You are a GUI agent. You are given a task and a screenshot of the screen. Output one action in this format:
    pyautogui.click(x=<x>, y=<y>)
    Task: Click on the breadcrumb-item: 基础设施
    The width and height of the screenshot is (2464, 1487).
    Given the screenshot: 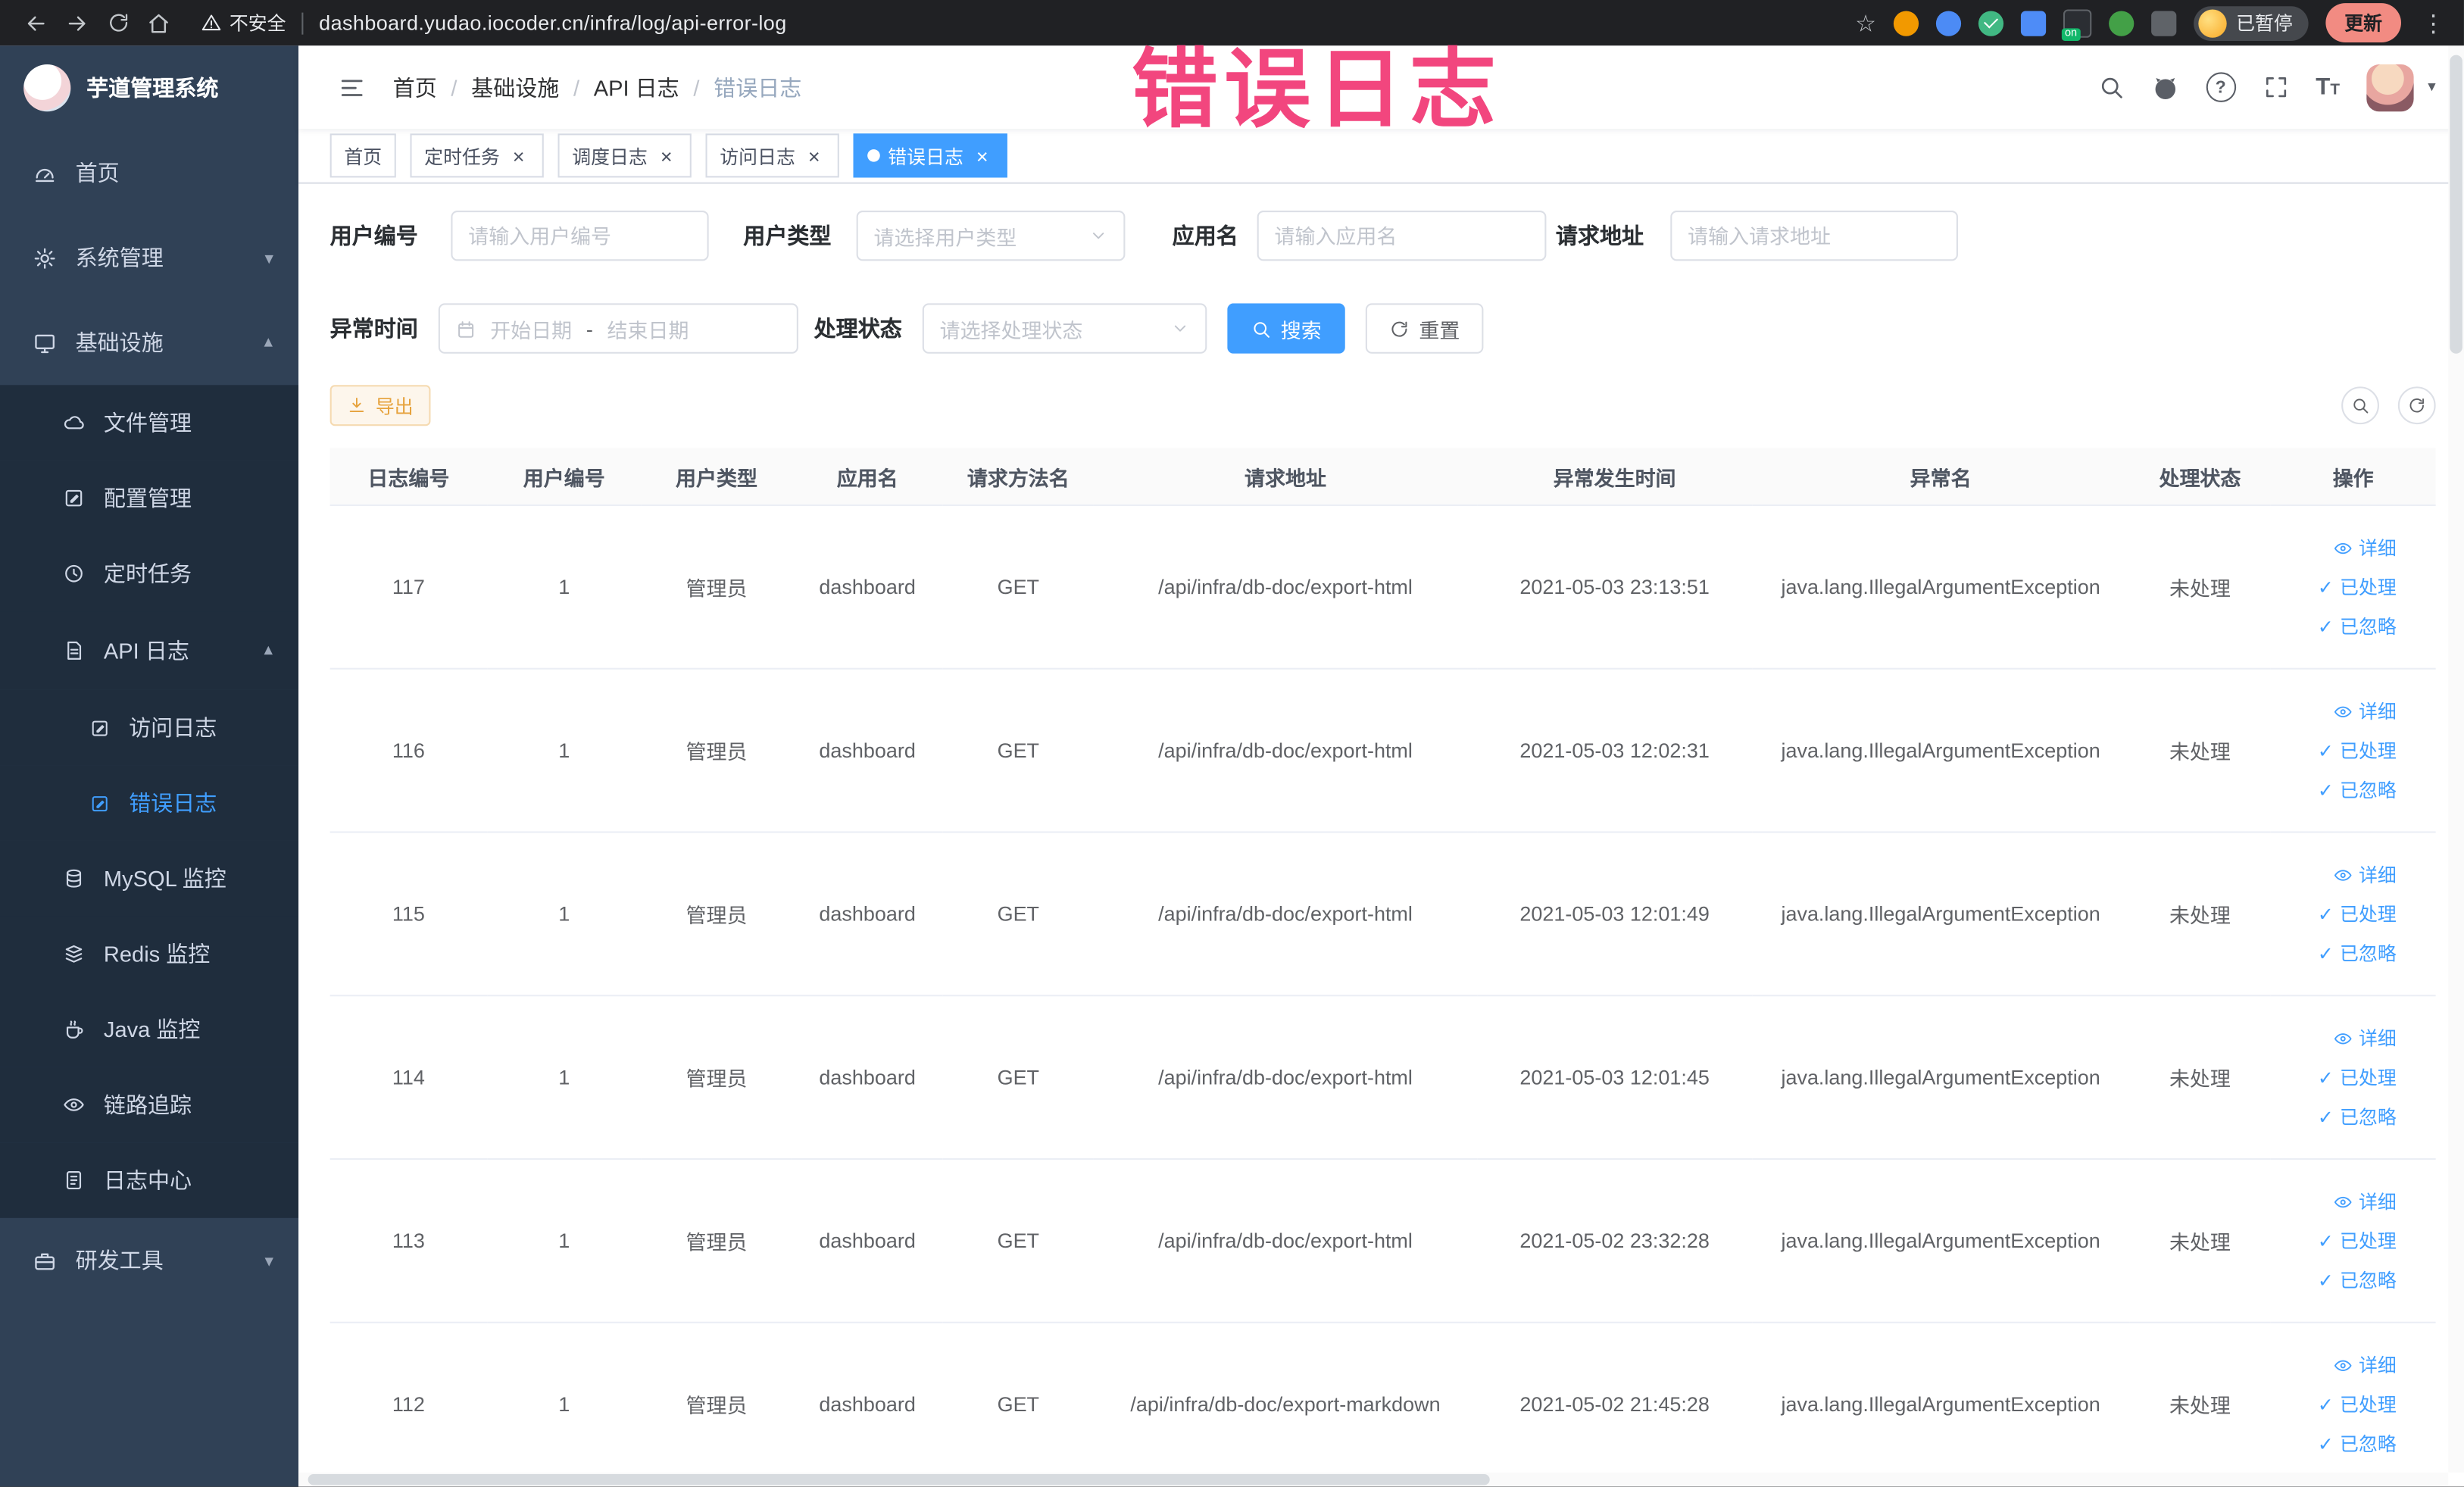 What is the action you would take?
    pyautogui.click(x=515, y=86)
    